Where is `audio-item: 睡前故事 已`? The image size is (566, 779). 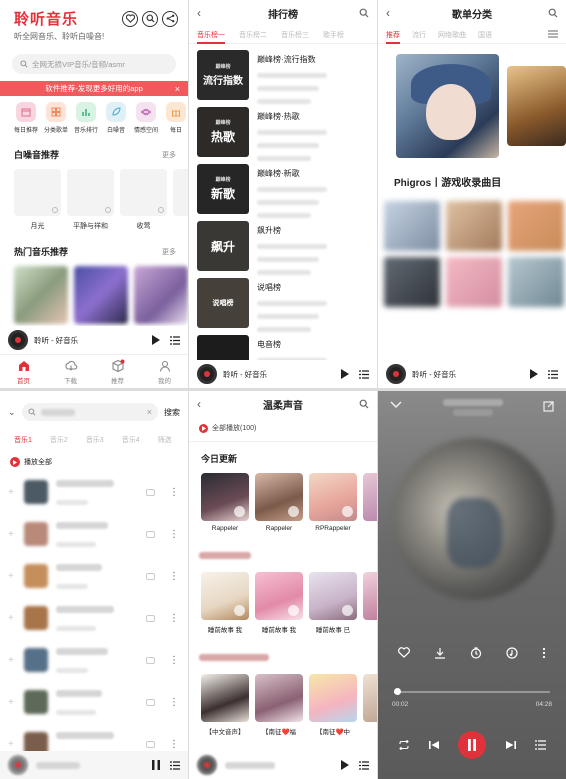 audio-item: 睡前故事 已 is located at coordinates (333, 603).